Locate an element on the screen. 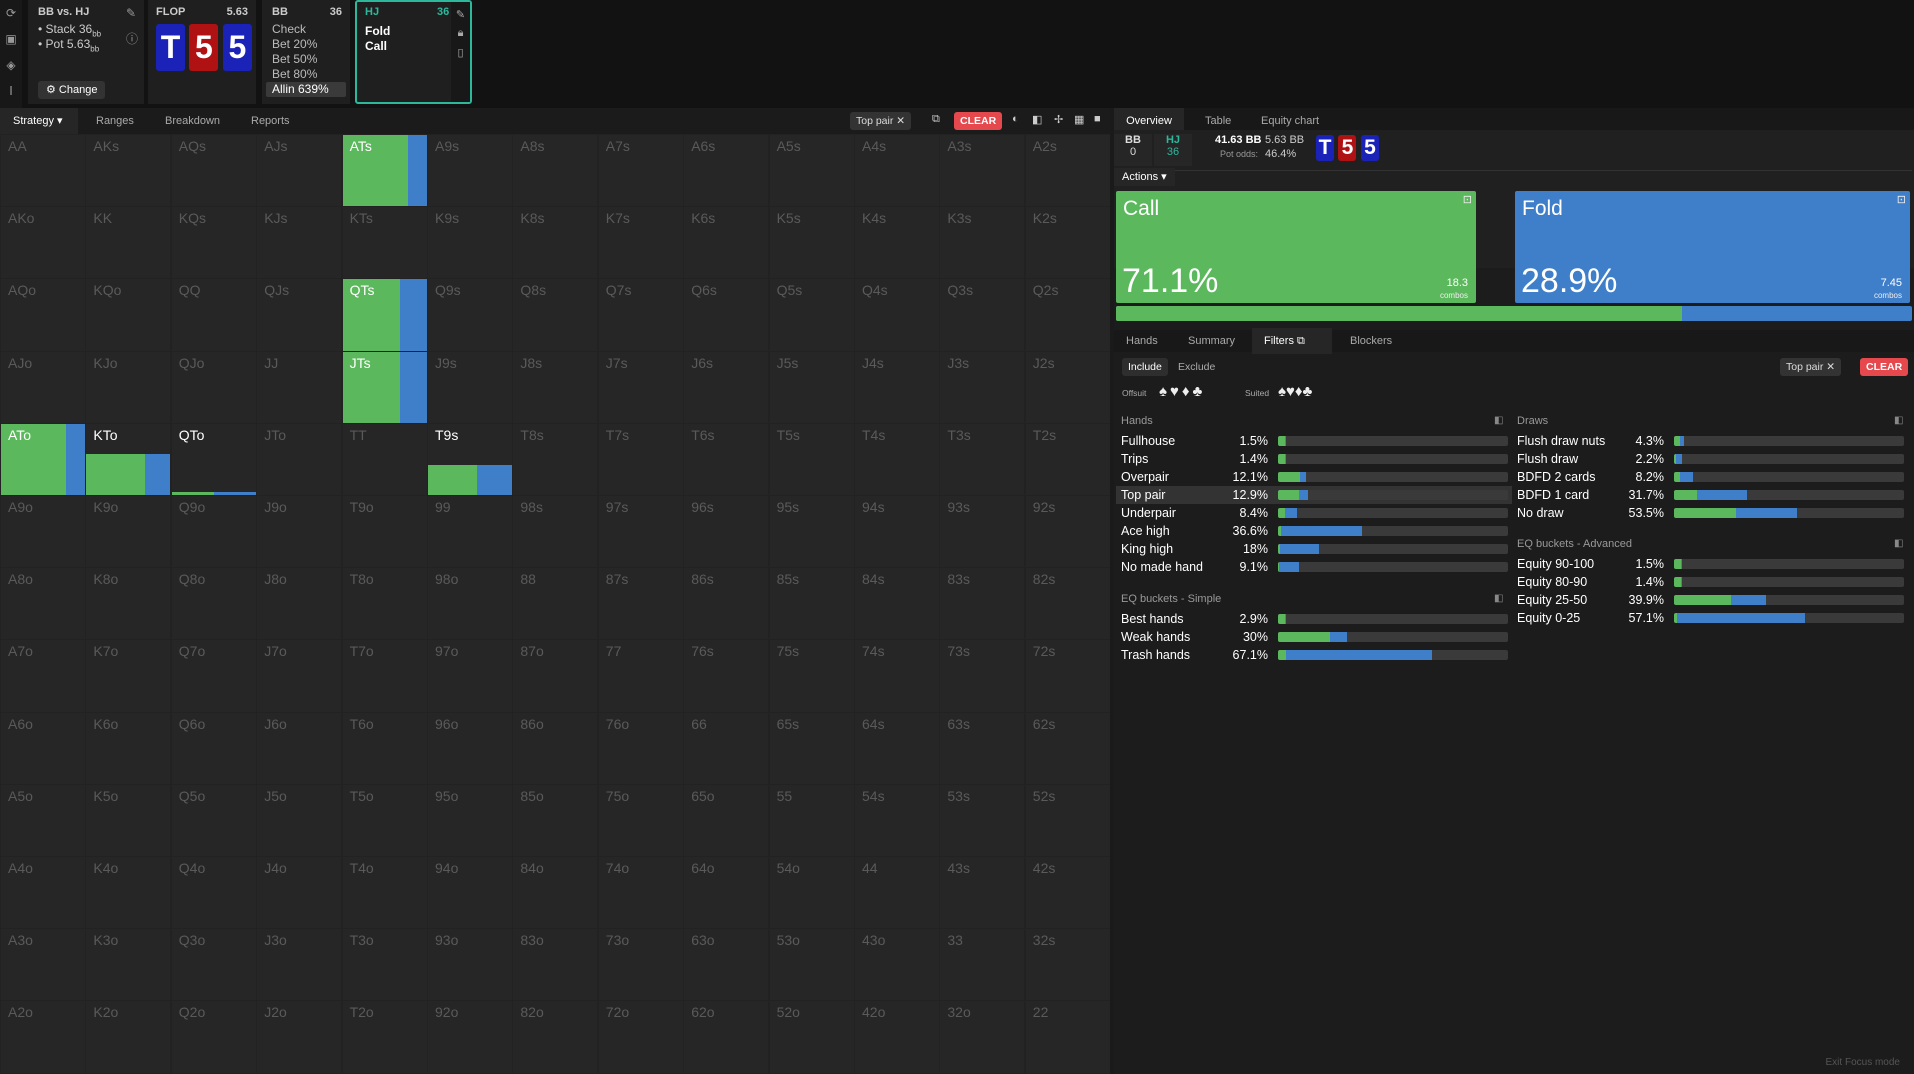 The height and width of the screenshot is (1074, 1914). hand-cell: Q9s is located at coordinates (470, 315).